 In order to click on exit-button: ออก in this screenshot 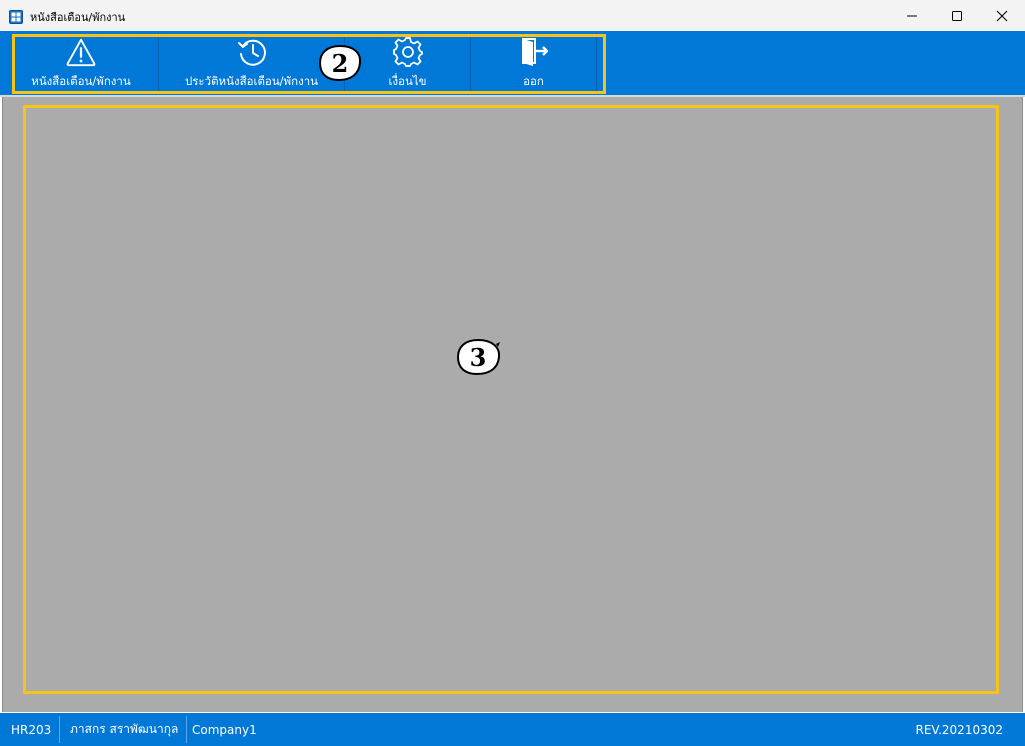, I will do `click(534, 63)`.